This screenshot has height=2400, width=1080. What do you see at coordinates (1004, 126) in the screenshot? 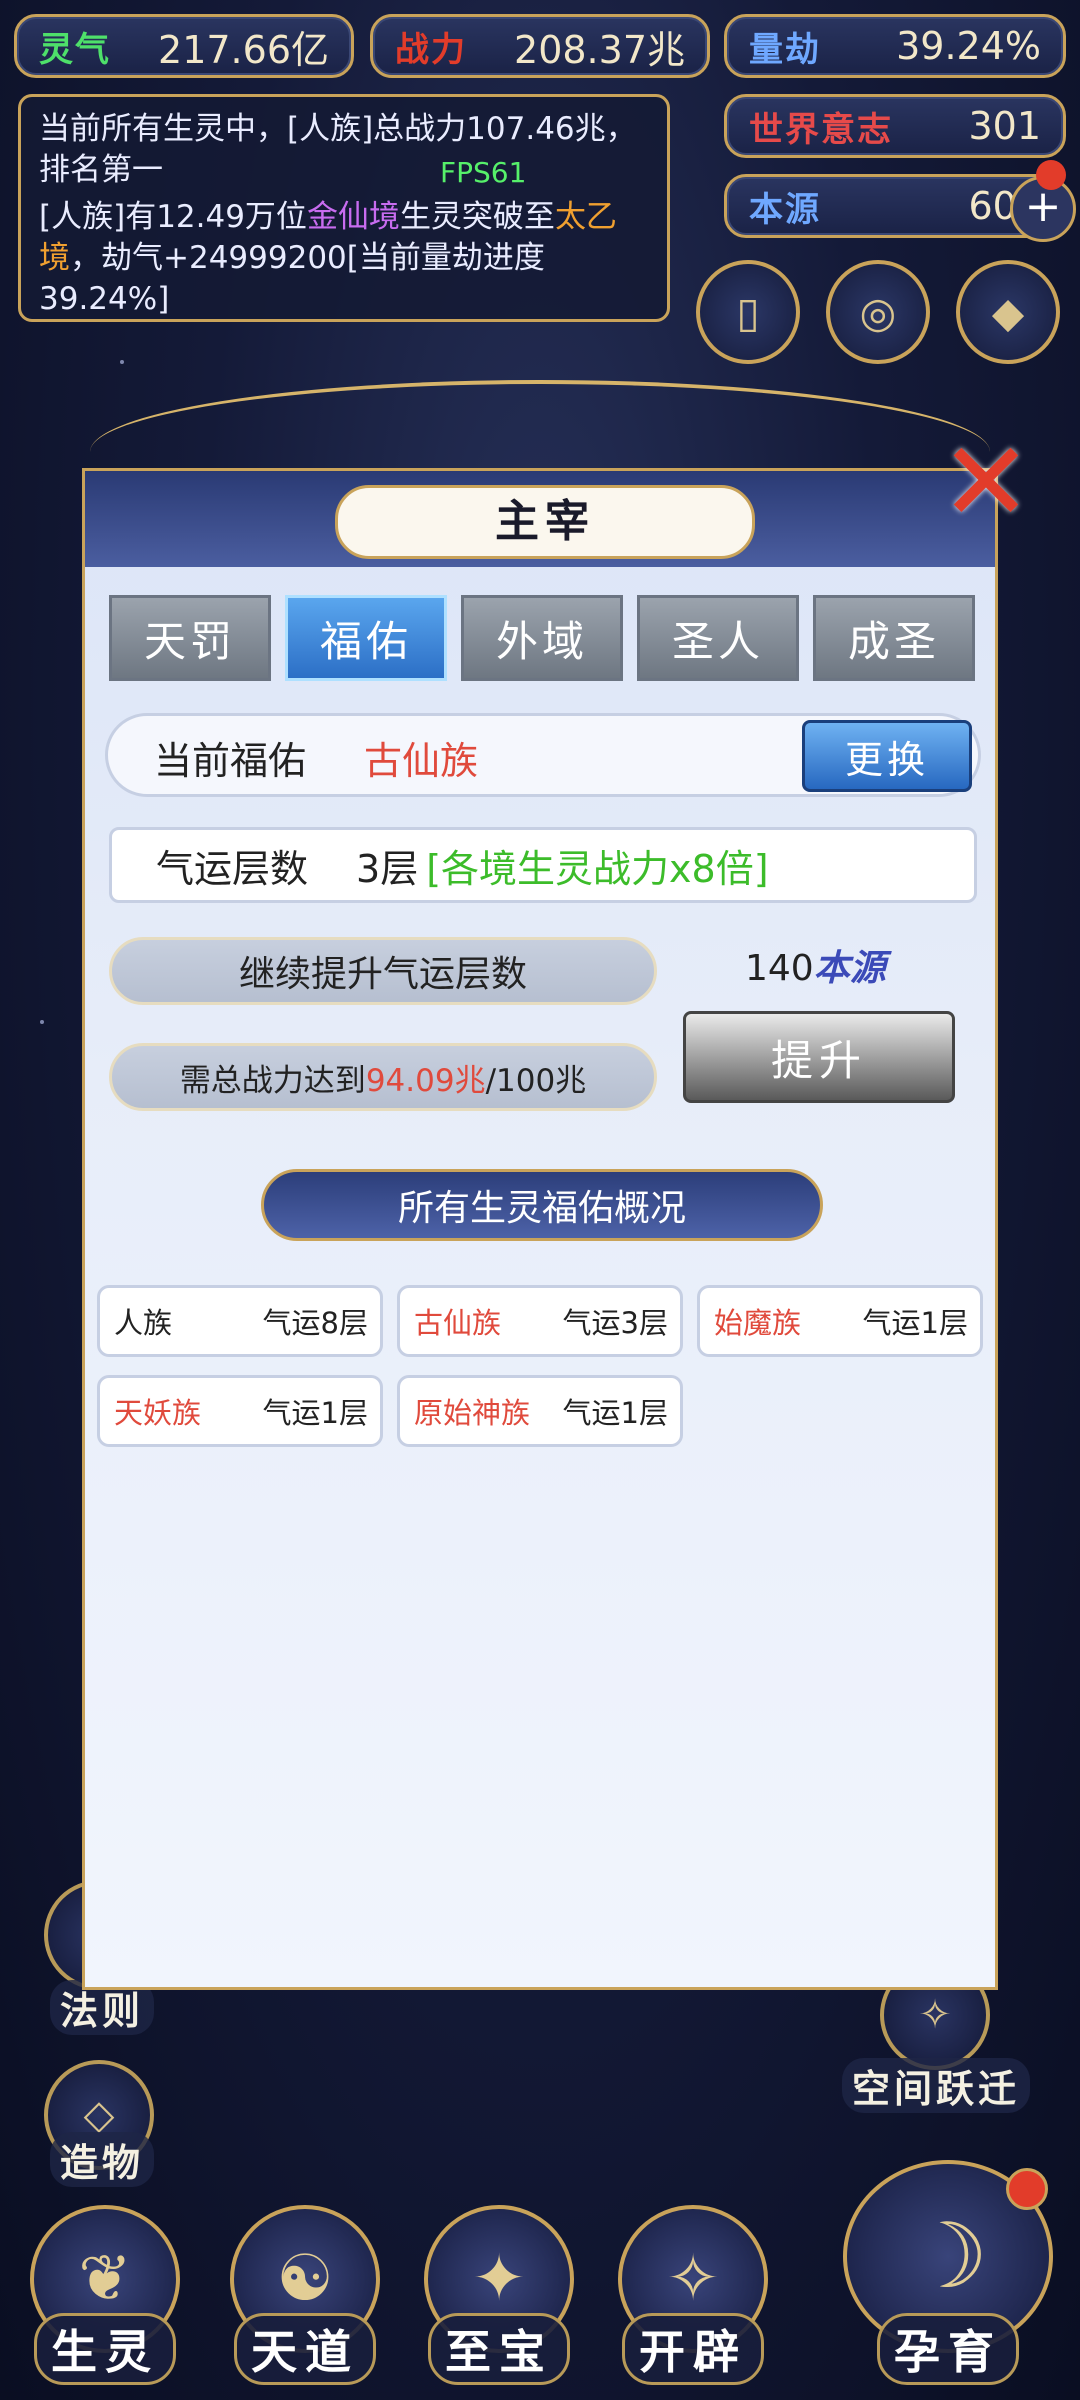
I see `stat-world-will-value: 301` at bounding box center [1004, 126].